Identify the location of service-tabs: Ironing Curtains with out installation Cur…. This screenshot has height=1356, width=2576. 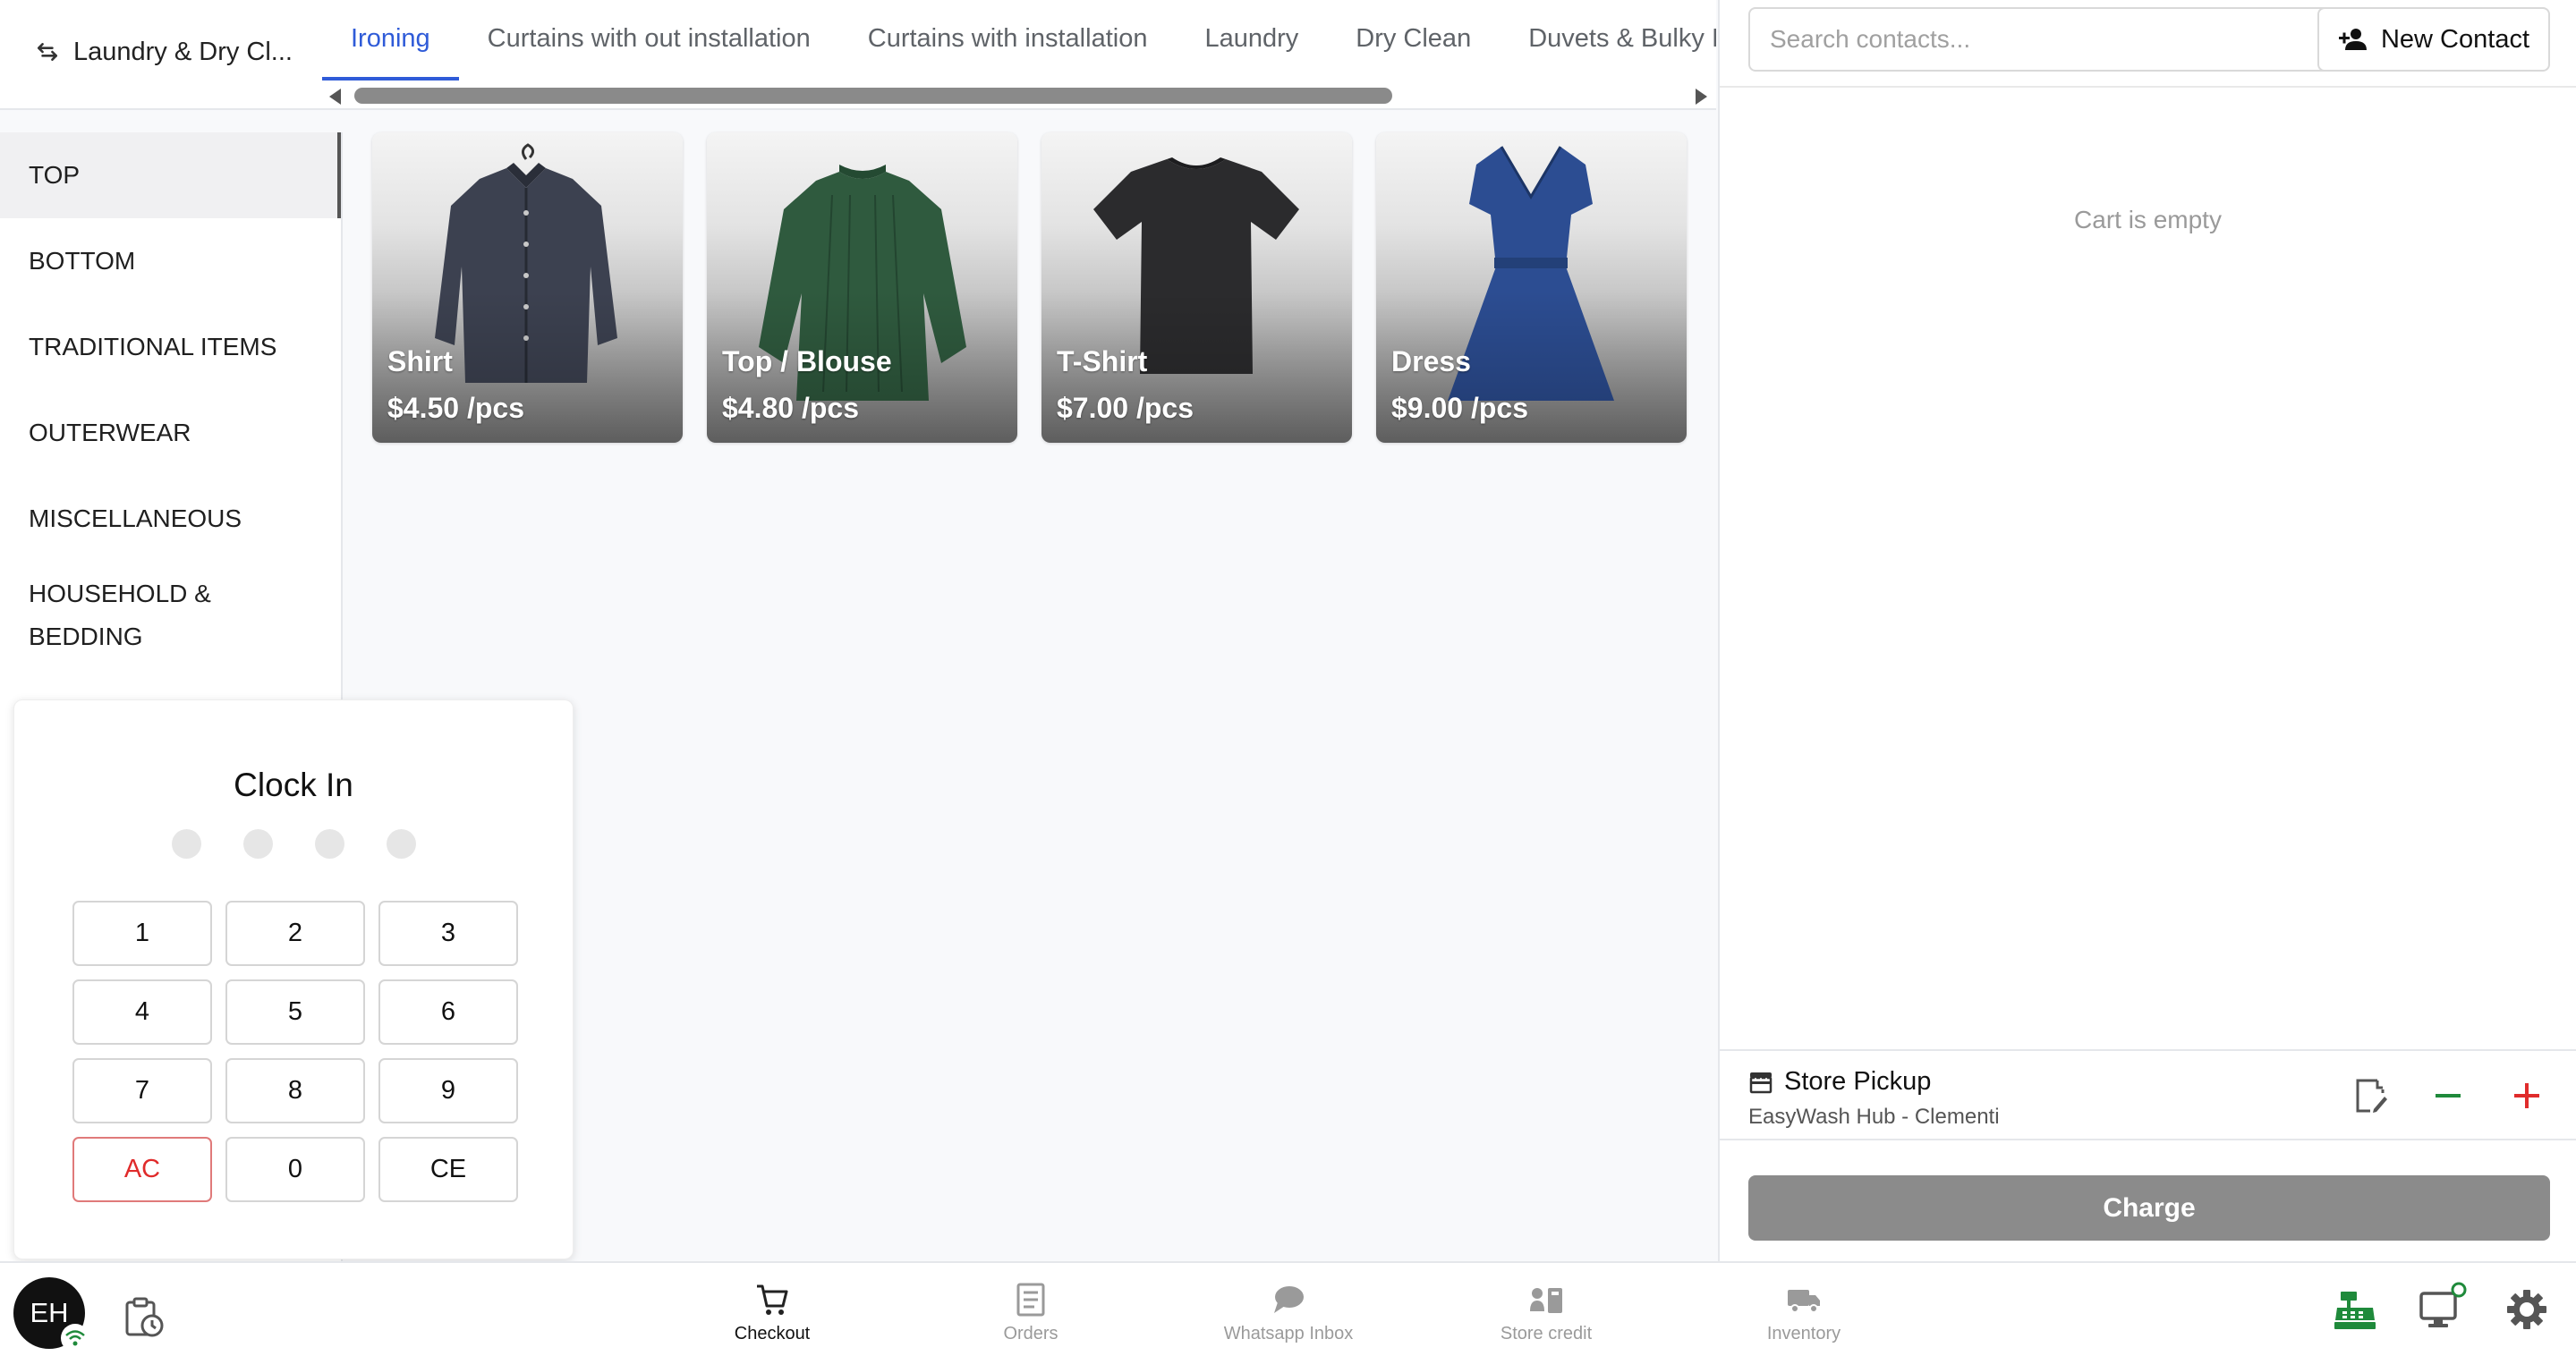
(1019, 41).